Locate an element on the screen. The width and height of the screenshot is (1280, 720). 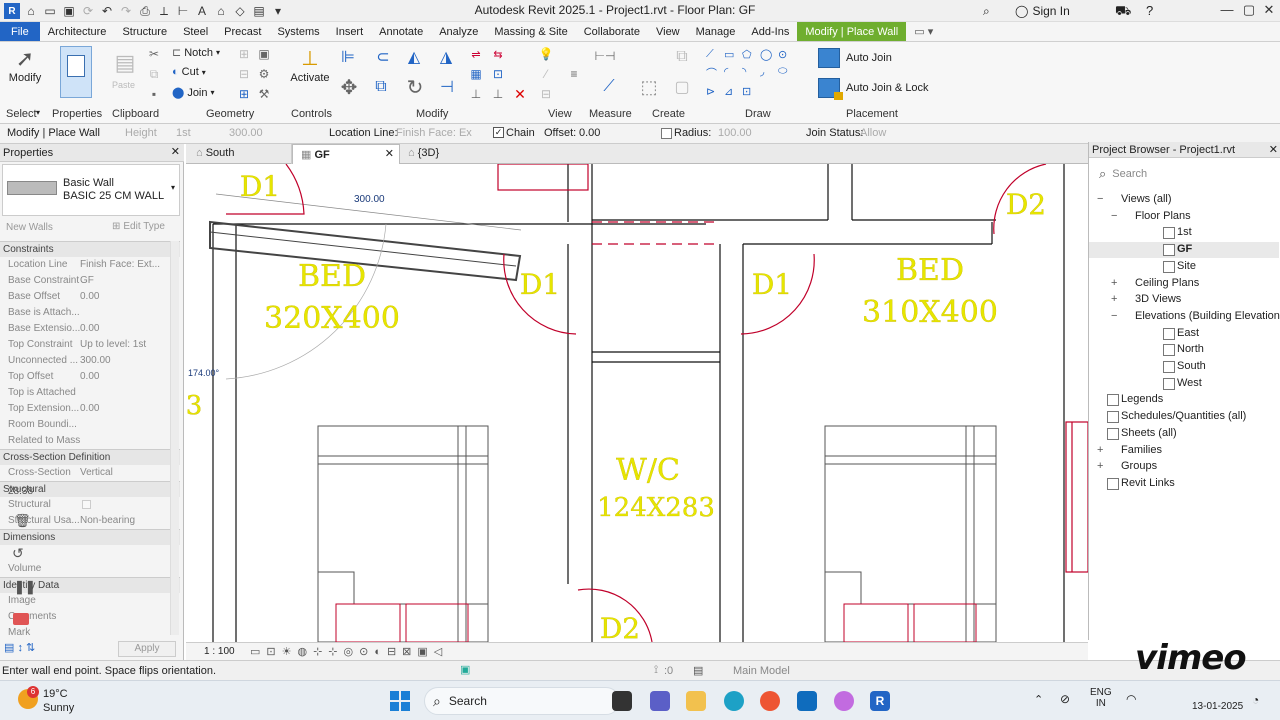
line-icon: ⟋ is located at coordinates (715, 54).